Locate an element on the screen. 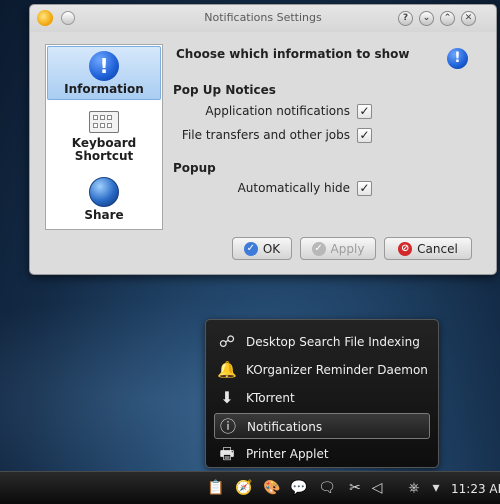 This screenshot has width=500, height=504. chat-icon: 💬 is located at coordinates (299, 488).